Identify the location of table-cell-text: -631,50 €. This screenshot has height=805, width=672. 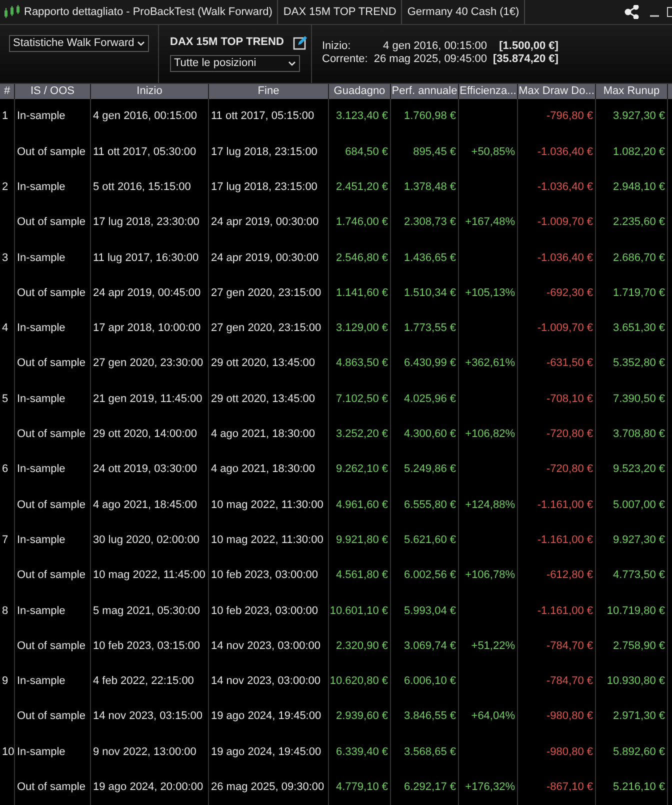
(569, 364).